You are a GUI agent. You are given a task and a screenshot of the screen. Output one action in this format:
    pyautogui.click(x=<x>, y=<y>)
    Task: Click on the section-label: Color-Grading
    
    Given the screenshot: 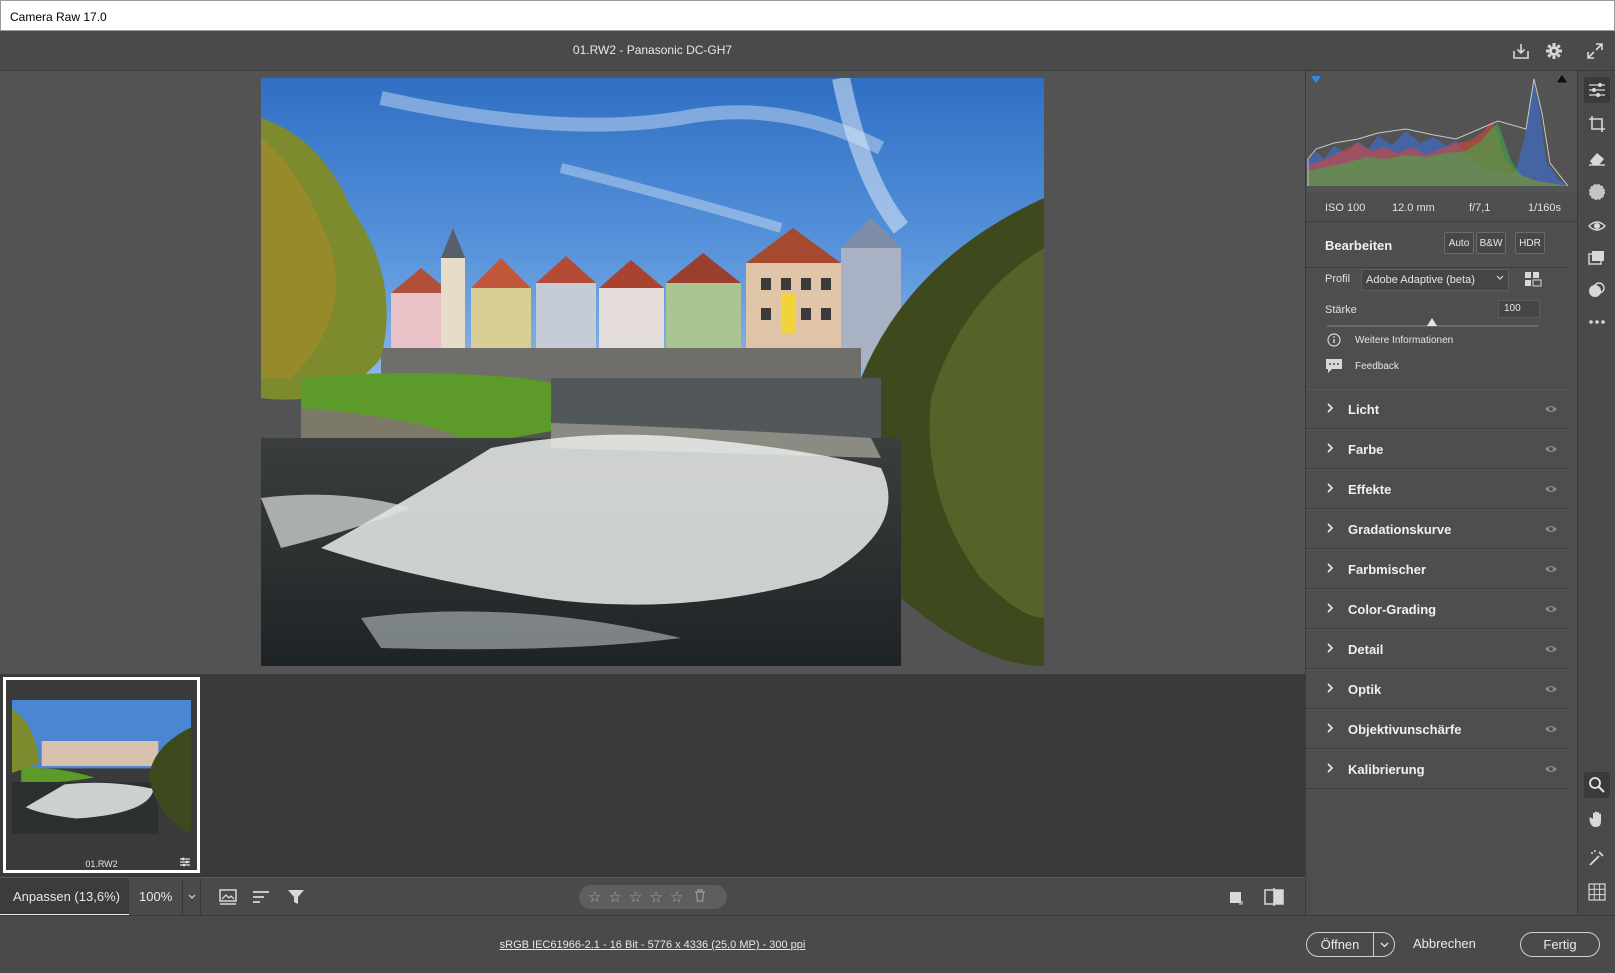 What is the action you would take?
    pyautogui.click(x=1392, y=609)
    